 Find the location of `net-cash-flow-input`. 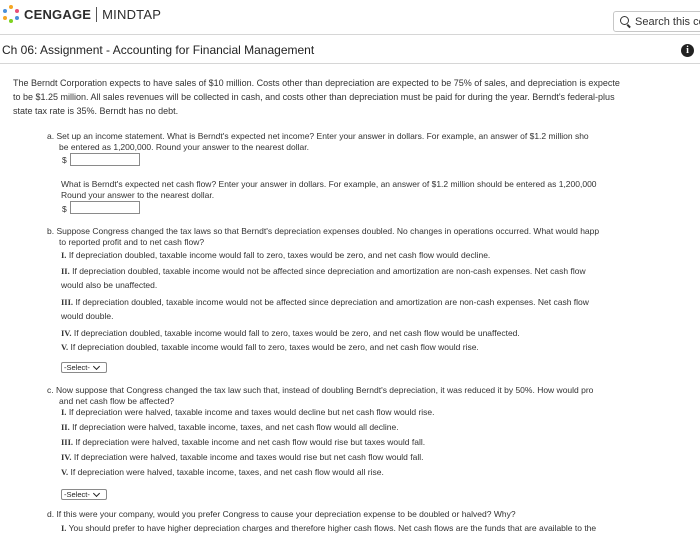

net-cash-flow-input is located at coordinates (105, 207).